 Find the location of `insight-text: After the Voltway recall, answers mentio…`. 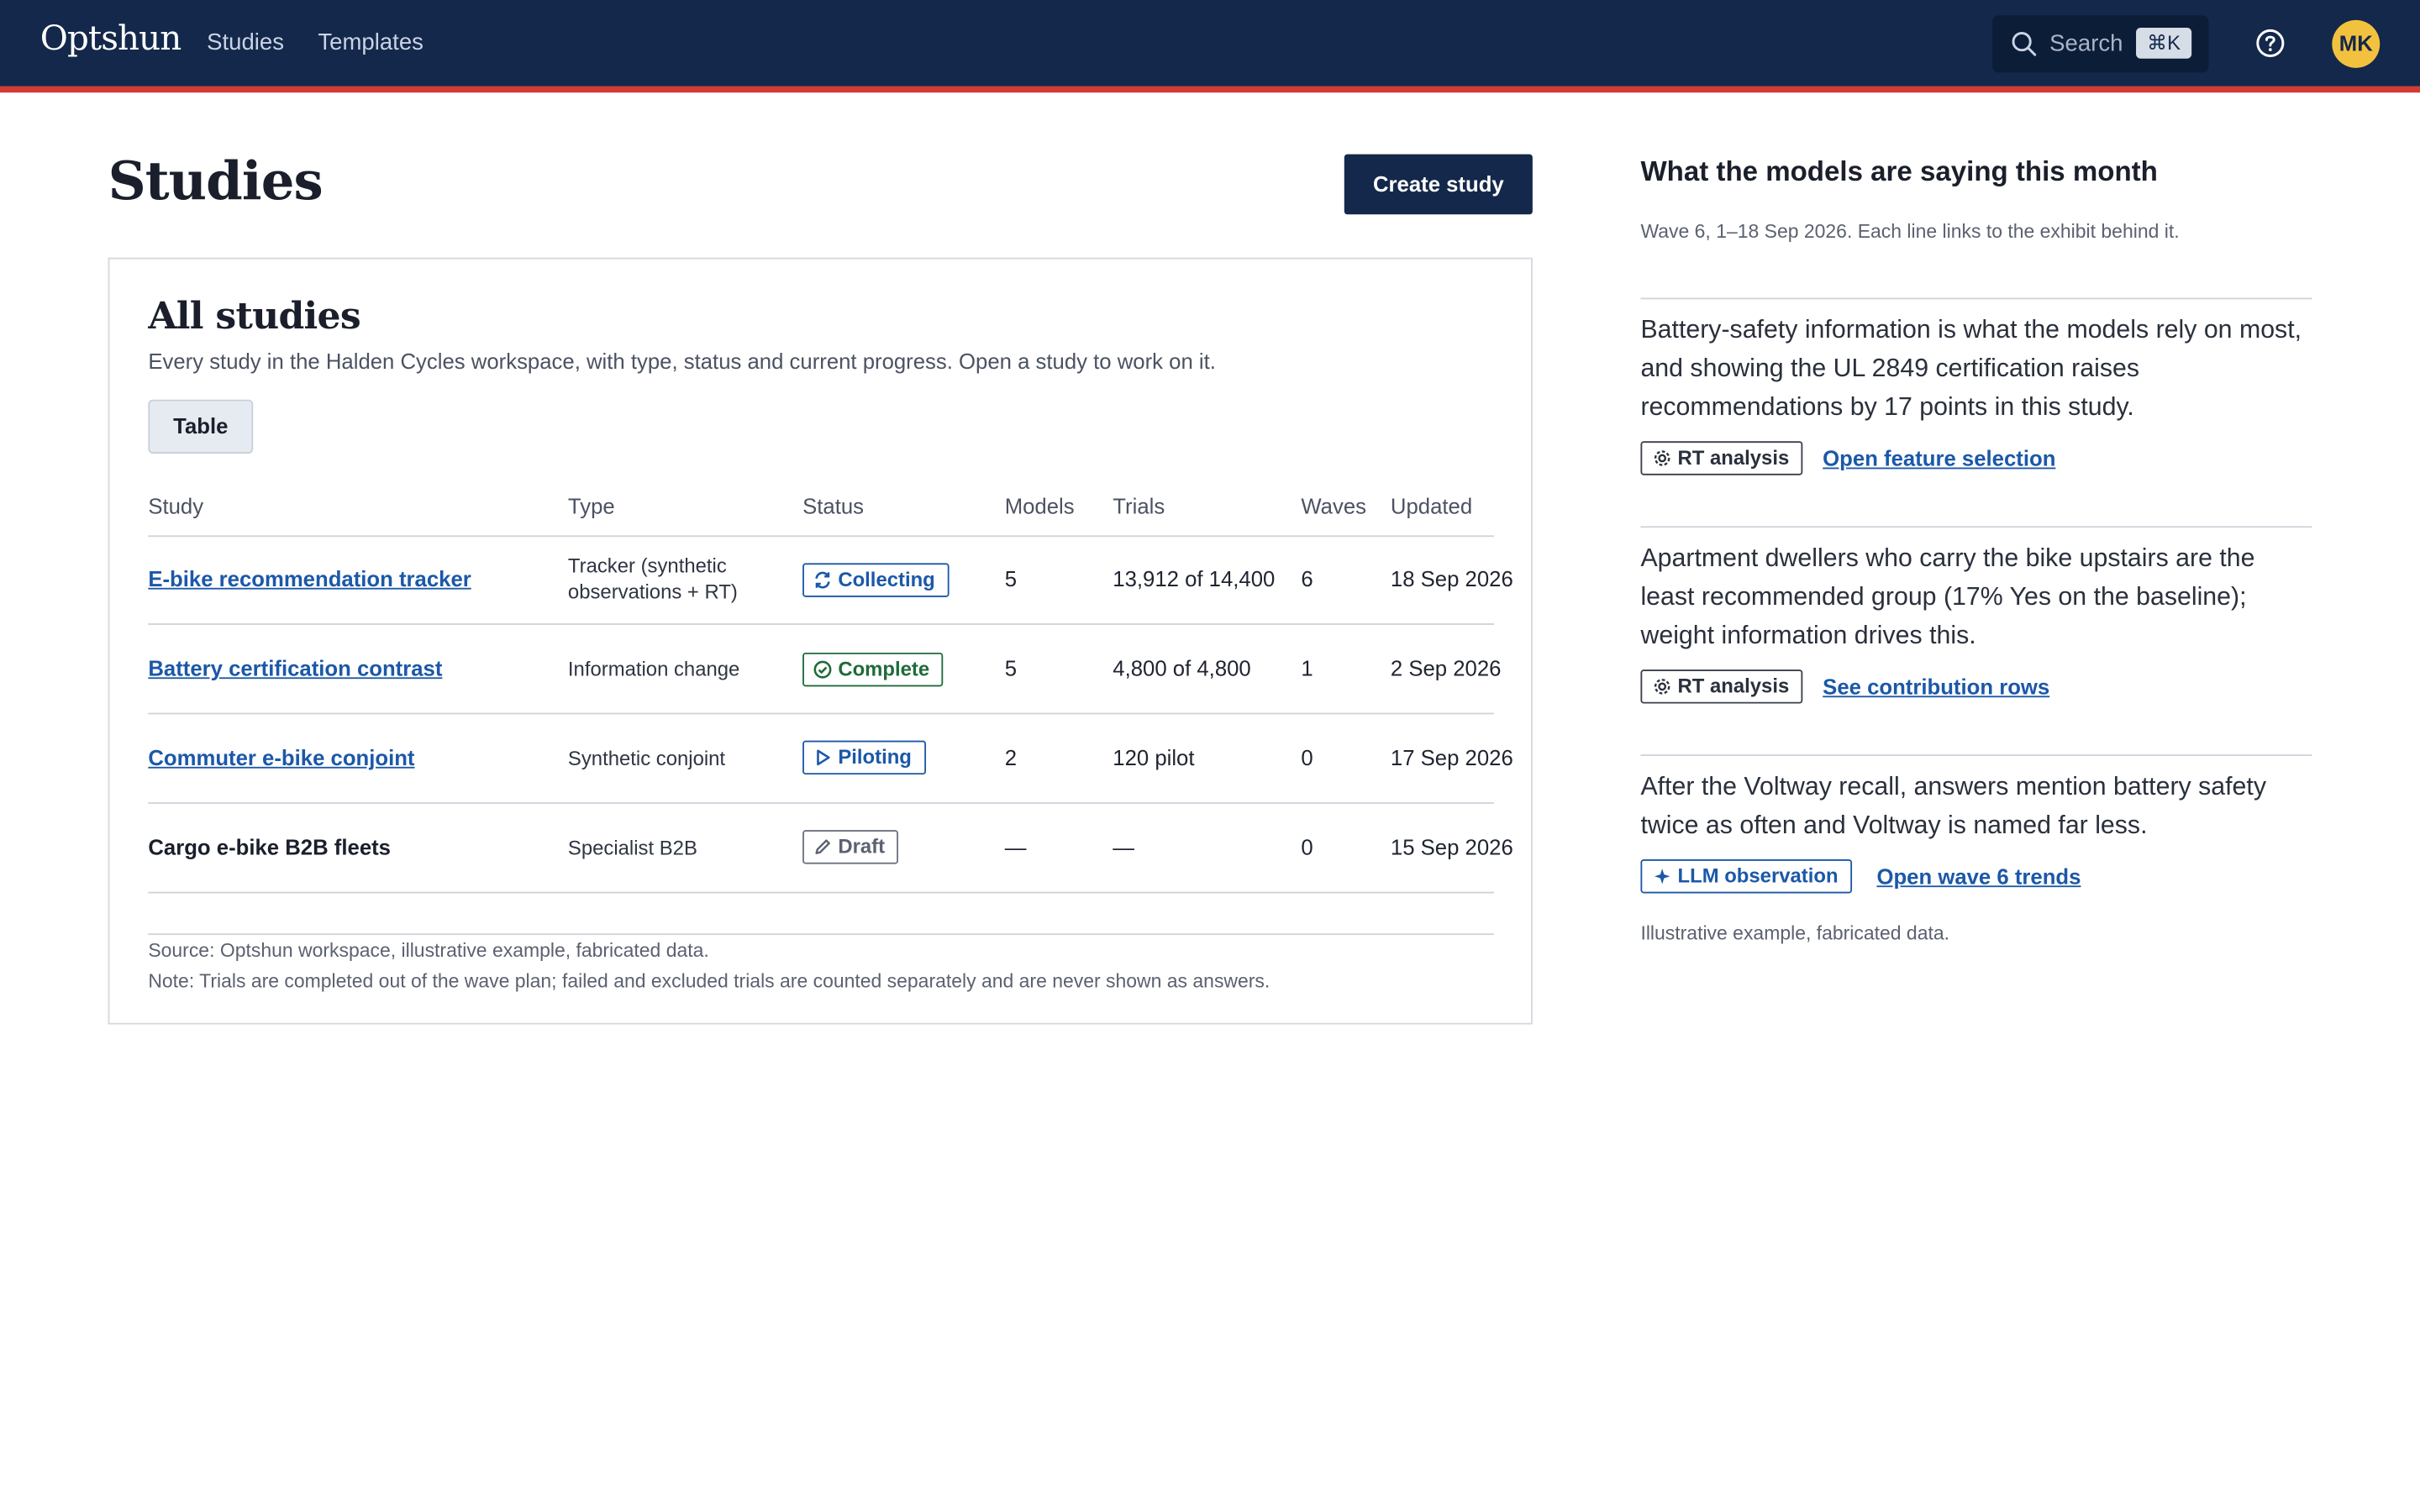

insight-text: After the Voltway recall, answers mentio… is located at coordinates (1953, 806).